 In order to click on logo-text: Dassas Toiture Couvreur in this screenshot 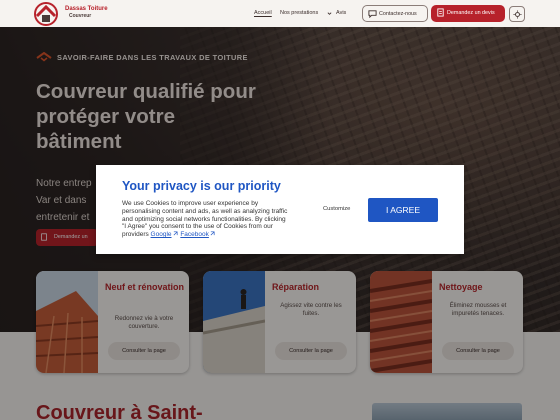, I will do `click(95, 12)`.